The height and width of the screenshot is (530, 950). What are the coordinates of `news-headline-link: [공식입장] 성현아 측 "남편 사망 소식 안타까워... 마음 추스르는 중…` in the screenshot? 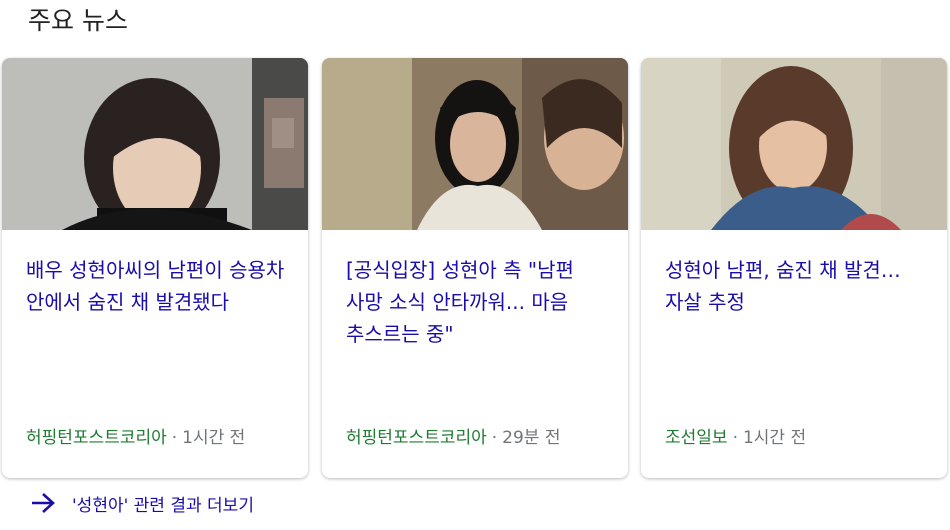 It's located at (477, 302).